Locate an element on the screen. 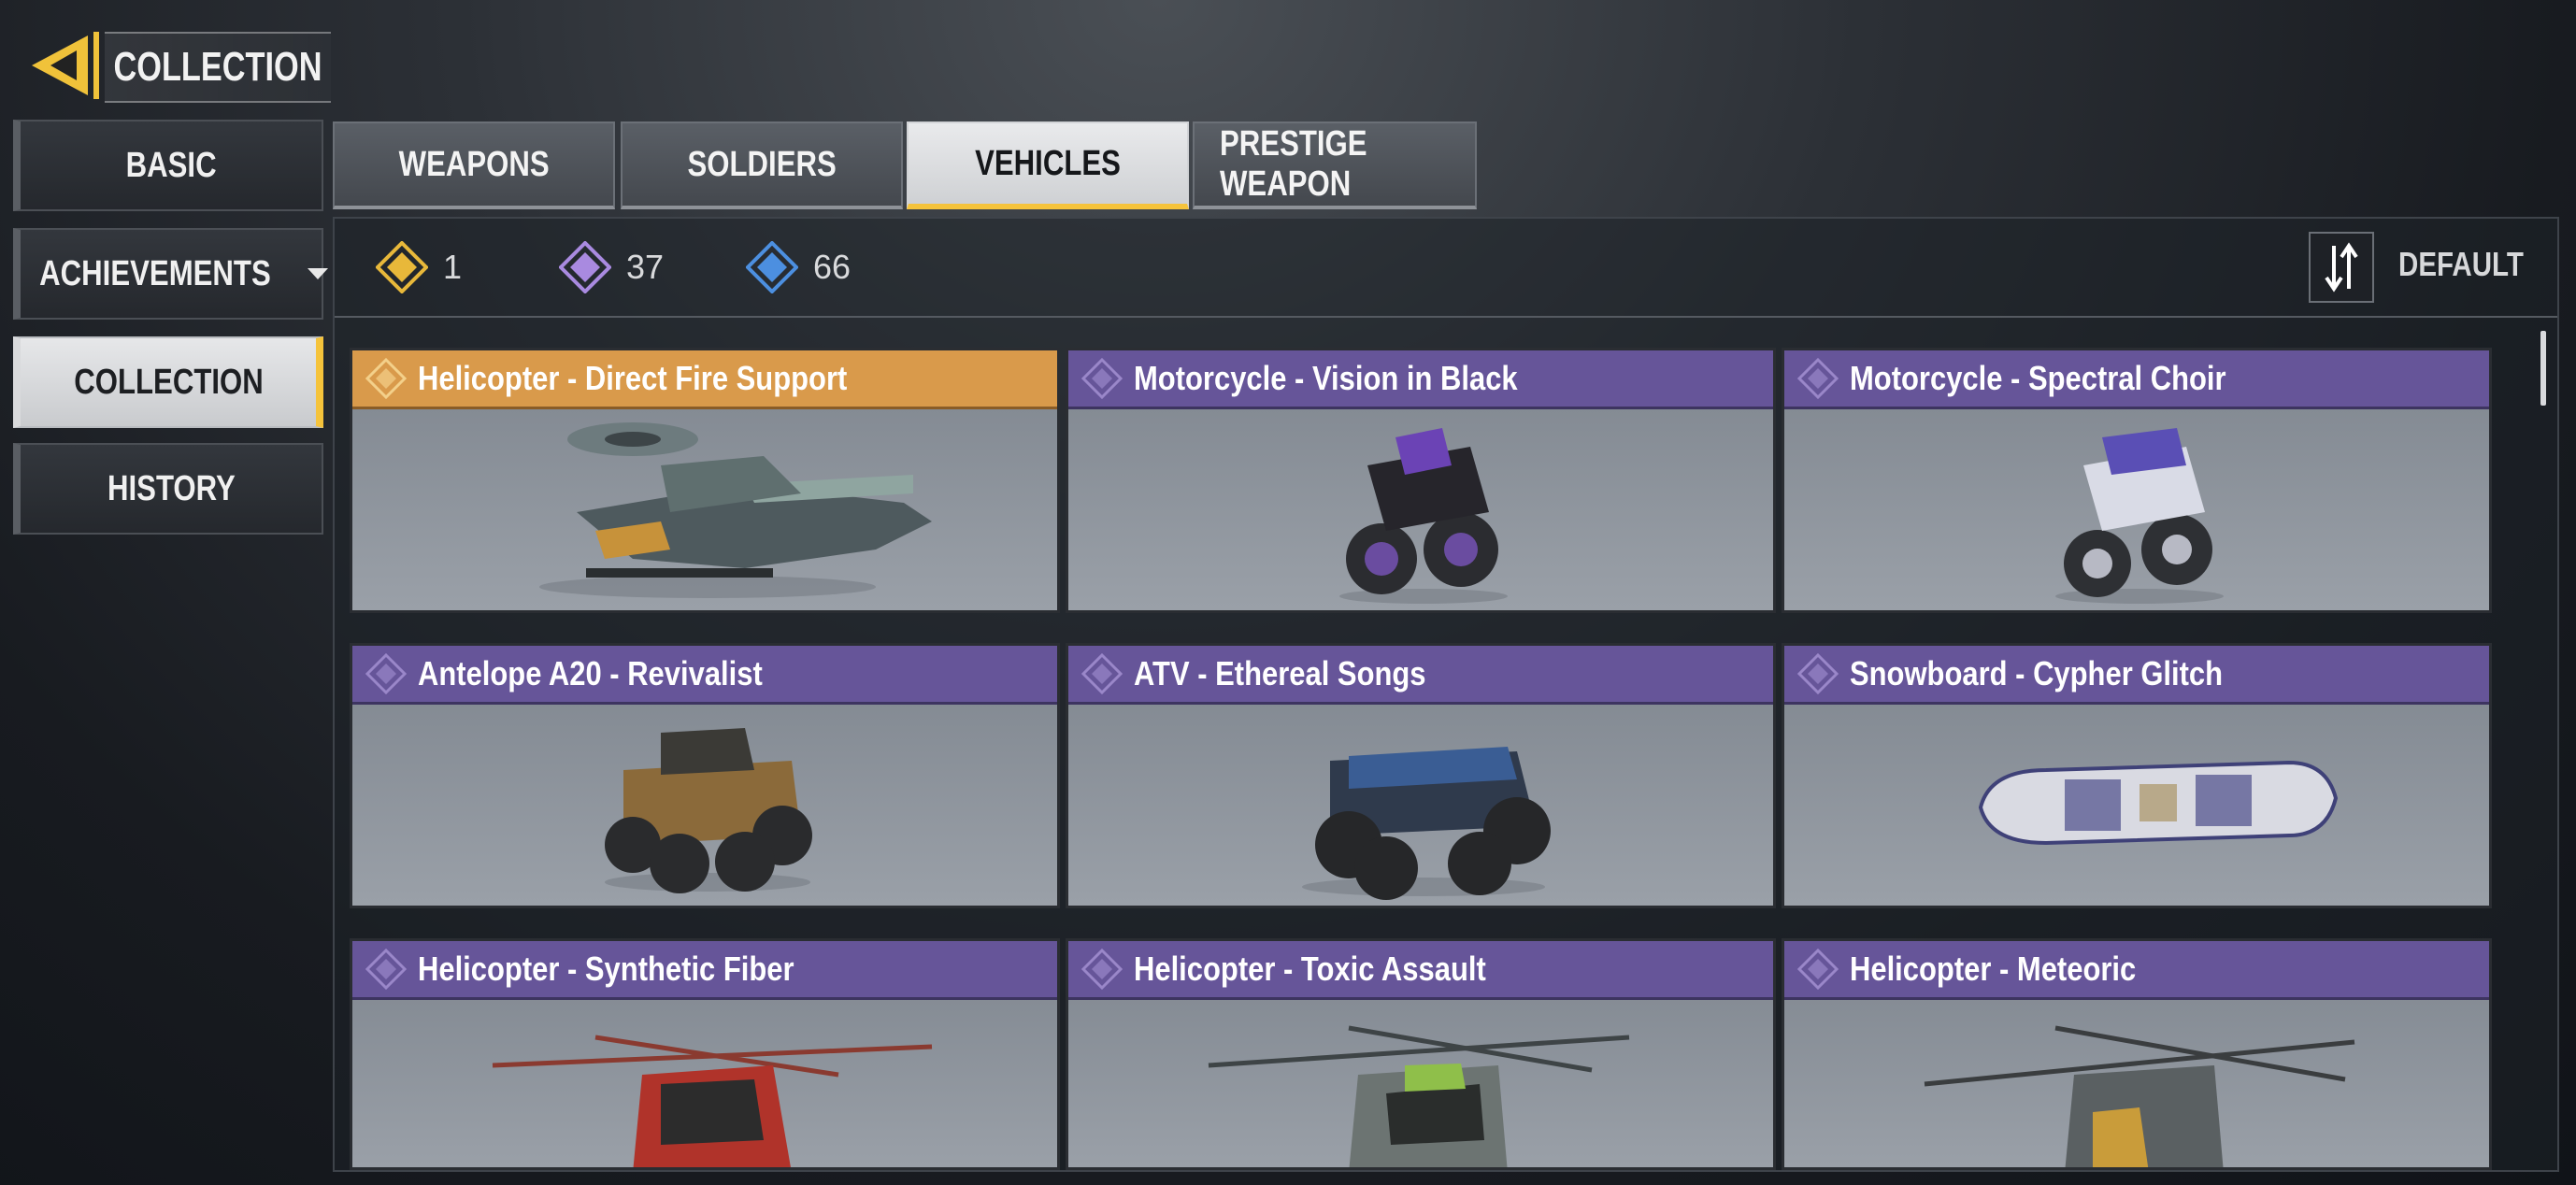 This screenshot has height=1185, width=2576. collection-item-card: Helicopter - Meteoric is located at coordinates (2137, 1054).